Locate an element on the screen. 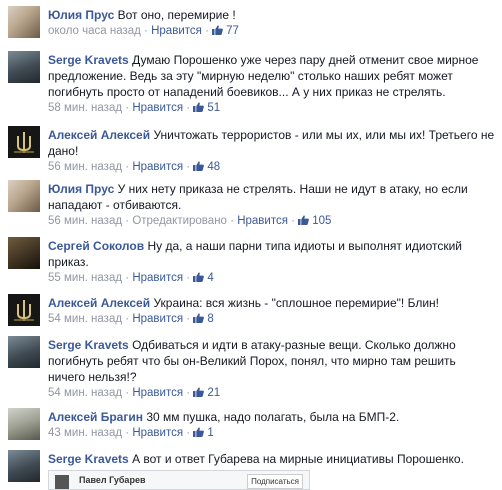 The image size is (502, 490). embedded-post-preview: Павел Губарев Подписаться is located at coordinates (179, 480).